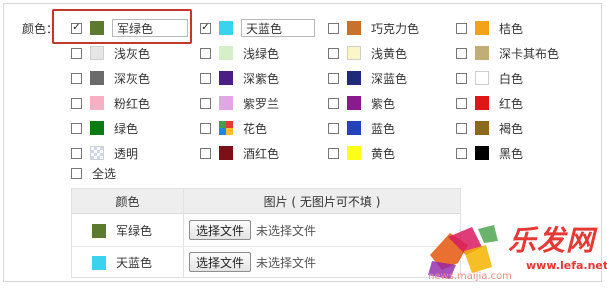 The height and width of the screenshot is (288, 607). What do you see at coordinates (513, 250) in the screenshot?
I see `watermark-logo: 乐发网 www.lefa.net news.maijia.com` at bounding box center [513, 250].